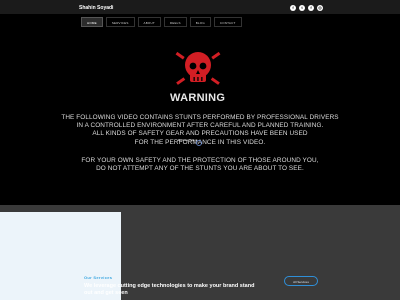 Image resolution: width=400 pixels, height=300 pixels. Describe the element at coordinates (175, 22) in the screenshot. I see `nav-reels: REELS` at that location.